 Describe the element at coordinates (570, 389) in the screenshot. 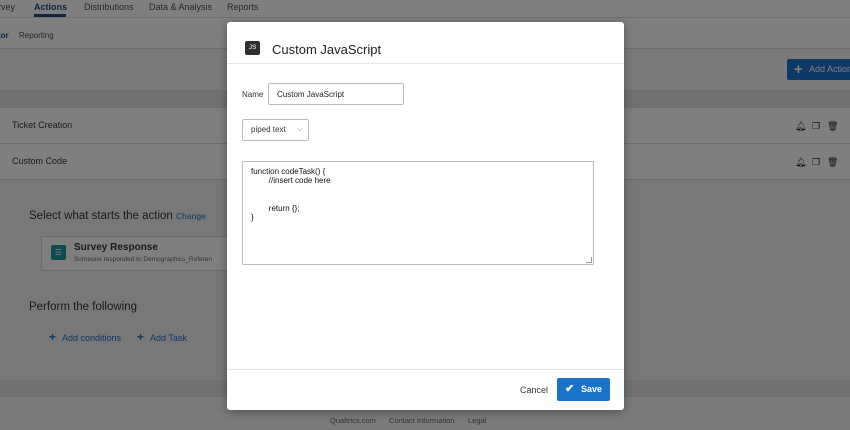

I see `check-icon: ✔` at that location.